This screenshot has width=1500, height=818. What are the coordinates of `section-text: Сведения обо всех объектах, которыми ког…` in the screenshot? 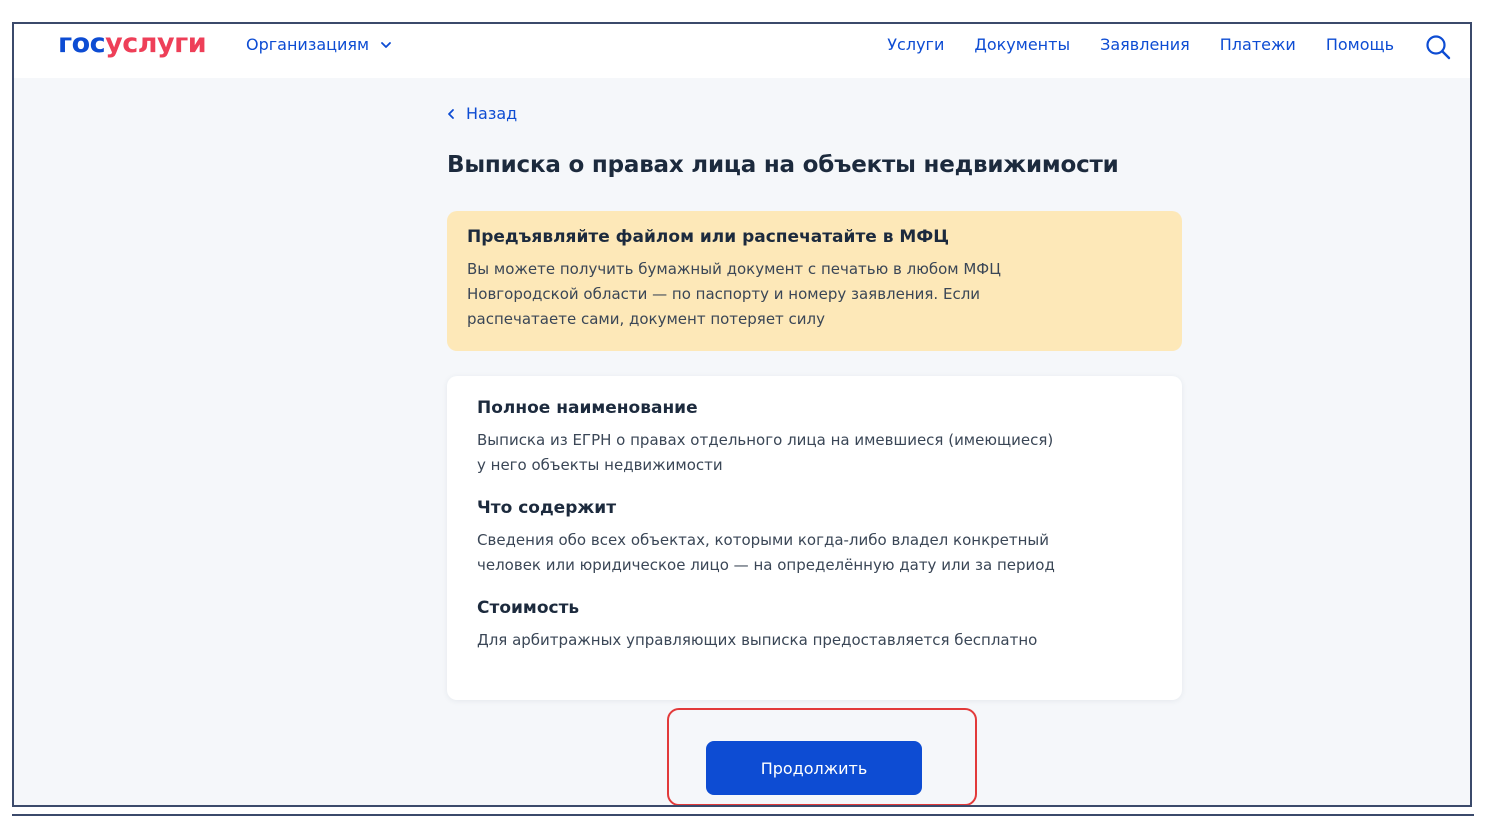 It's located at (814, 553).